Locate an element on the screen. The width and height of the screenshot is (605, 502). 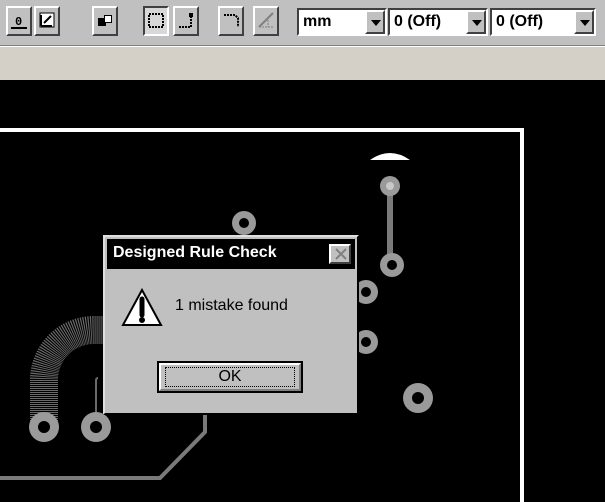
select-rect-button is located at coordinates (156, 21).